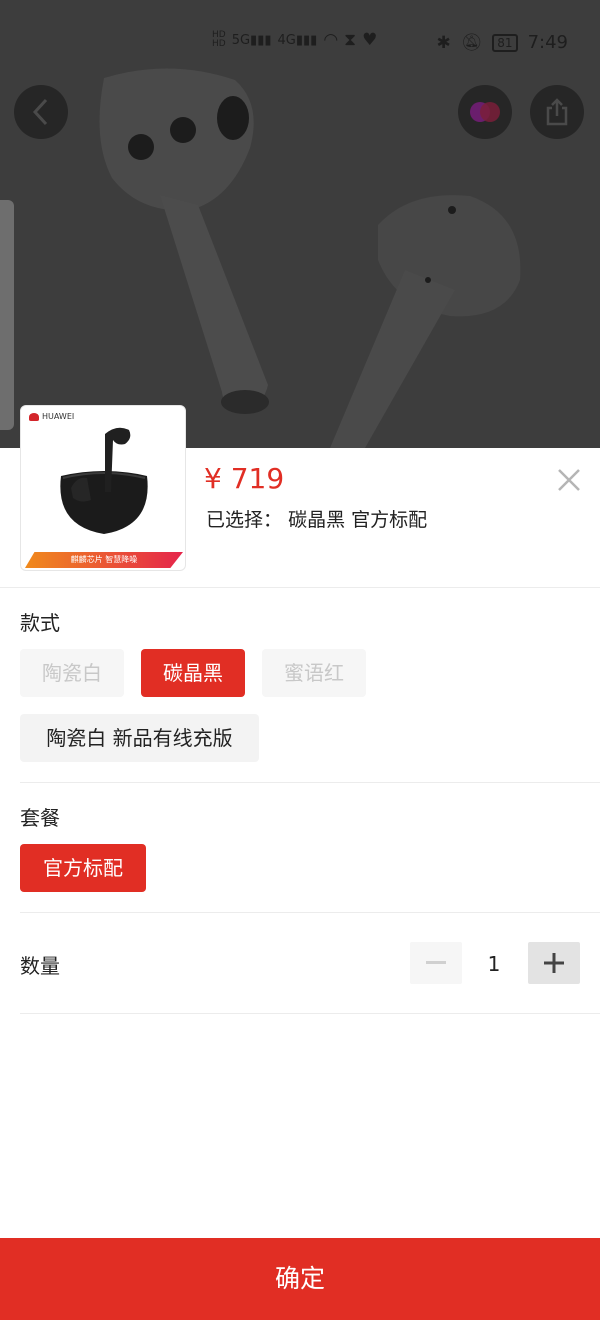  I want to click on confirm-button: 确定, so click(300, 1279).